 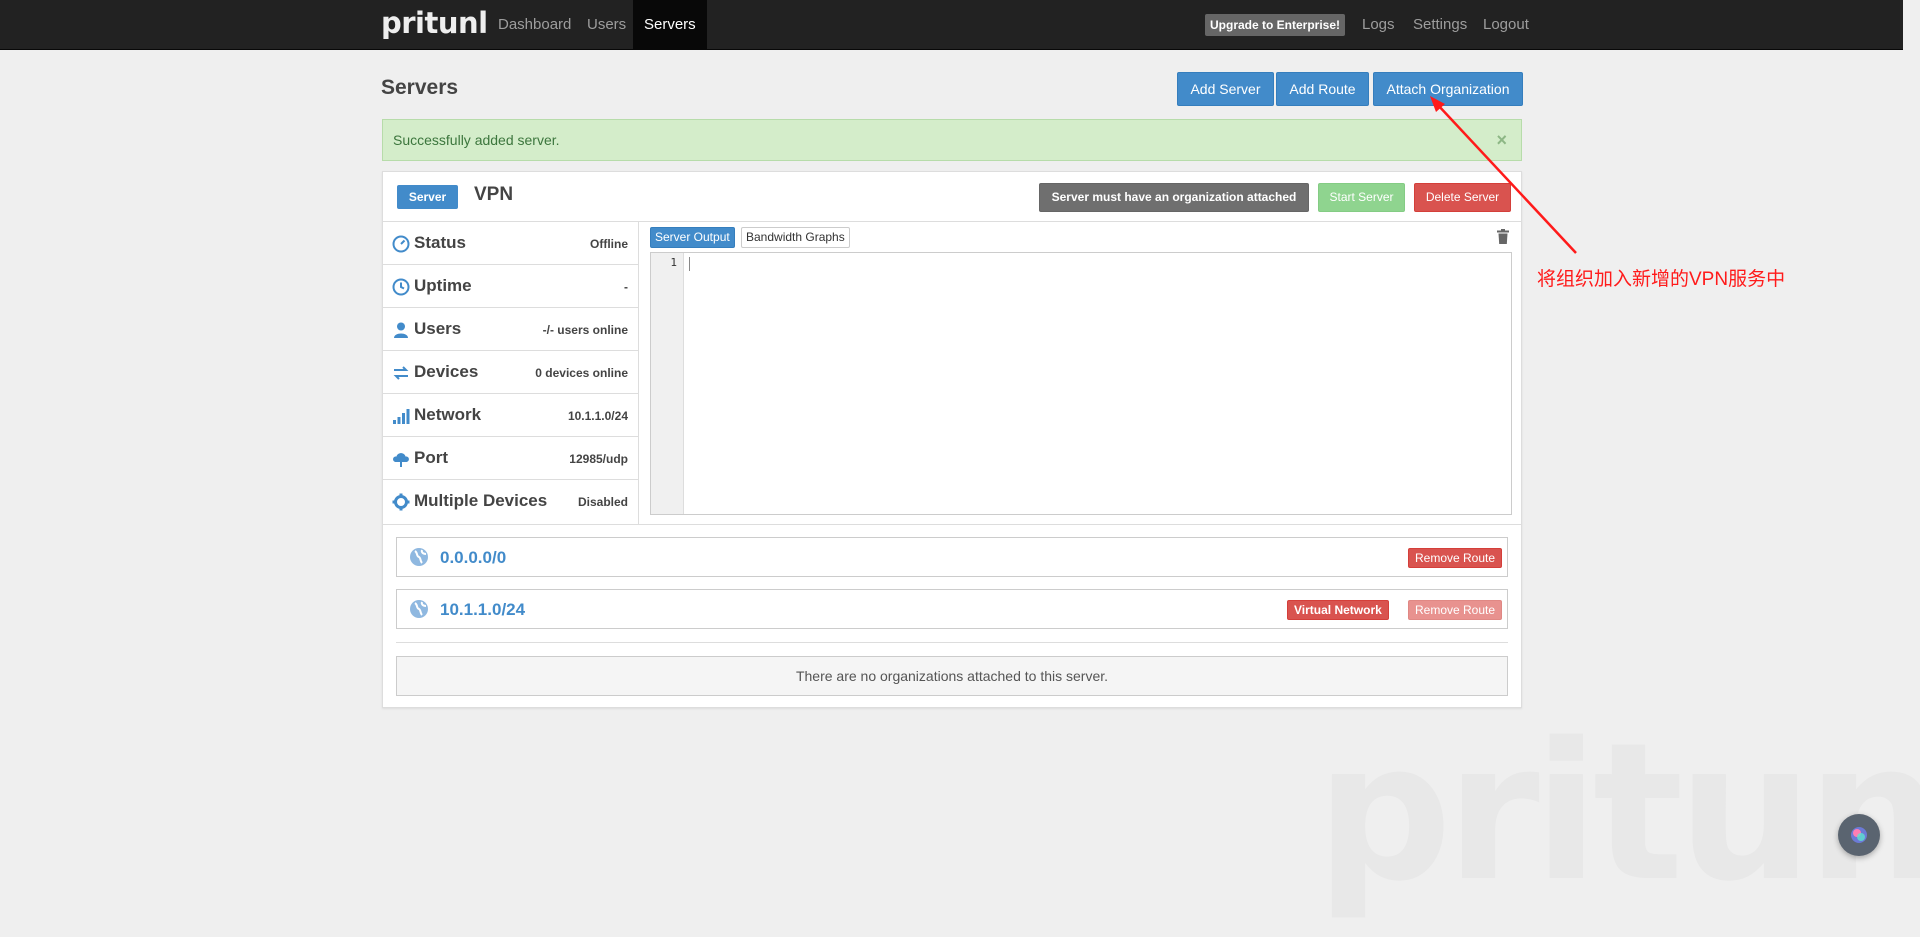 I want to click on line-number: 1, so click(x=673, y=262).